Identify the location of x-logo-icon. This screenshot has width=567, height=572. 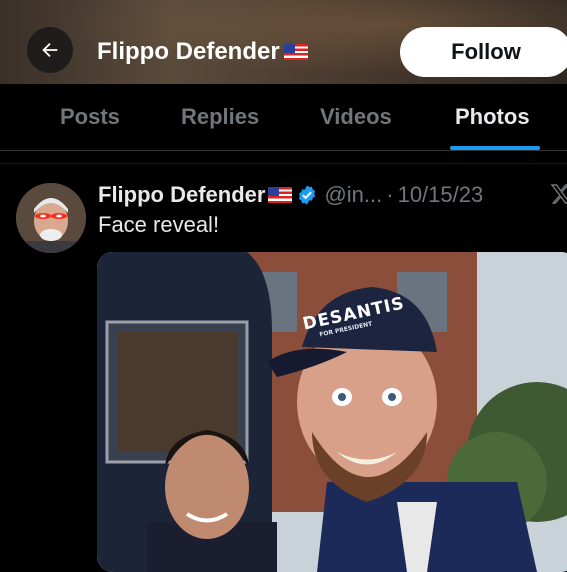
(558, 196).